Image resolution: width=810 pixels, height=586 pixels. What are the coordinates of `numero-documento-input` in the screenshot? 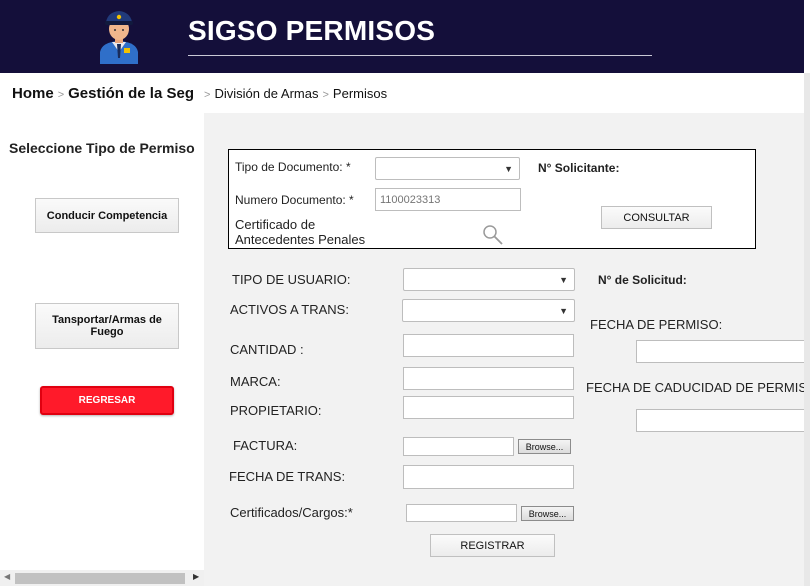 It's located at (448, 199).